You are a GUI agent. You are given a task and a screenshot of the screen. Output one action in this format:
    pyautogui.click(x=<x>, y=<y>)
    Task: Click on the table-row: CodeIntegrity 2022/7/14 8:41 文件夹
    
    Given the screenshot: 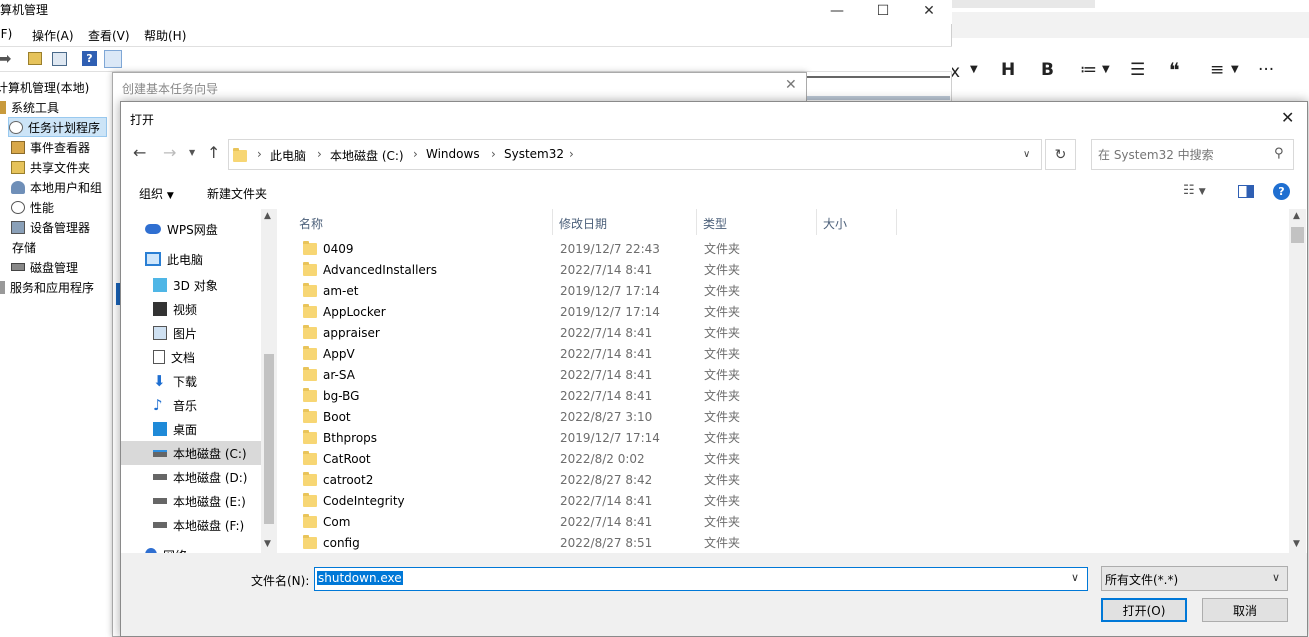 What is the action you would take?
    pyautogui.click(x=699, y=500)
    